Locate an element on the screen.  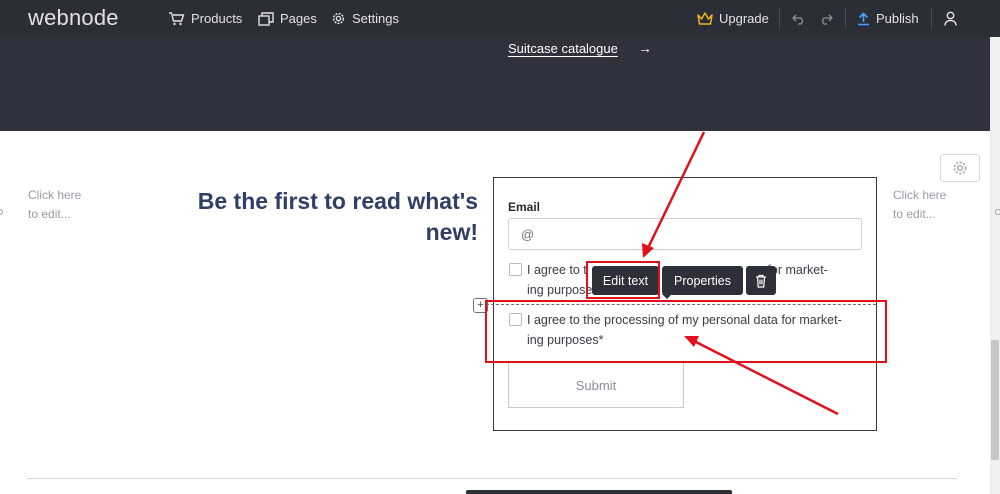
settings-menu: Settings is located at coordinates (365, 18).